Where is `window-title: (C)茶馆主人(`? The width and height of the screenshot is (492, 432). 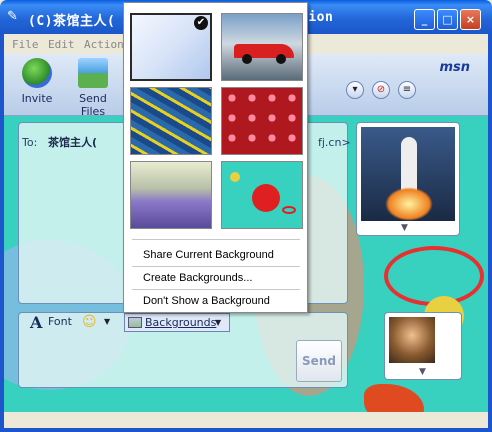 window-title: (C)茶馆主人( is located at coordinates (72, 21).